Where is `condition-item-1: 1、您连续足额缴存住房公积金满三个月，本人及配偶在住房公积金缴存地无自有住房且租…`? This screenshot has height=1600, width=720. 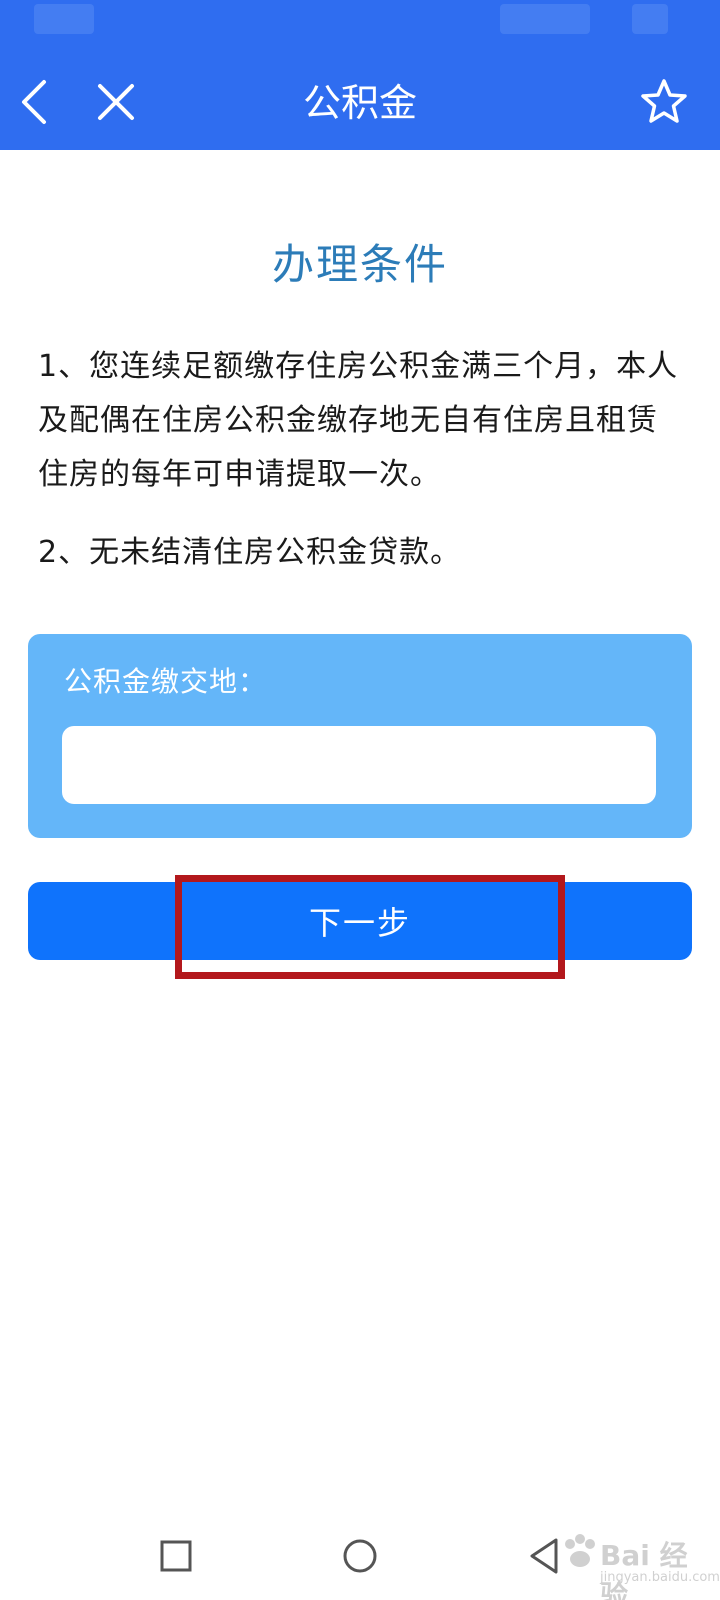 condition-item-1: 1、您连续足额缴存住房公积金满三个月，本人及配偶在住房公积金缴存地无自有住房且租… is located at coordinates (358, 420).